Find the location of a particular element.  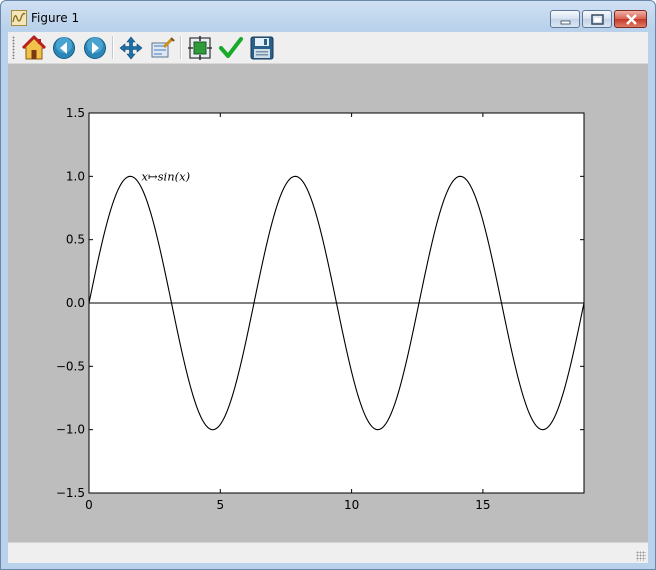

navigation-toolbar is located at coordinates (328, 48).